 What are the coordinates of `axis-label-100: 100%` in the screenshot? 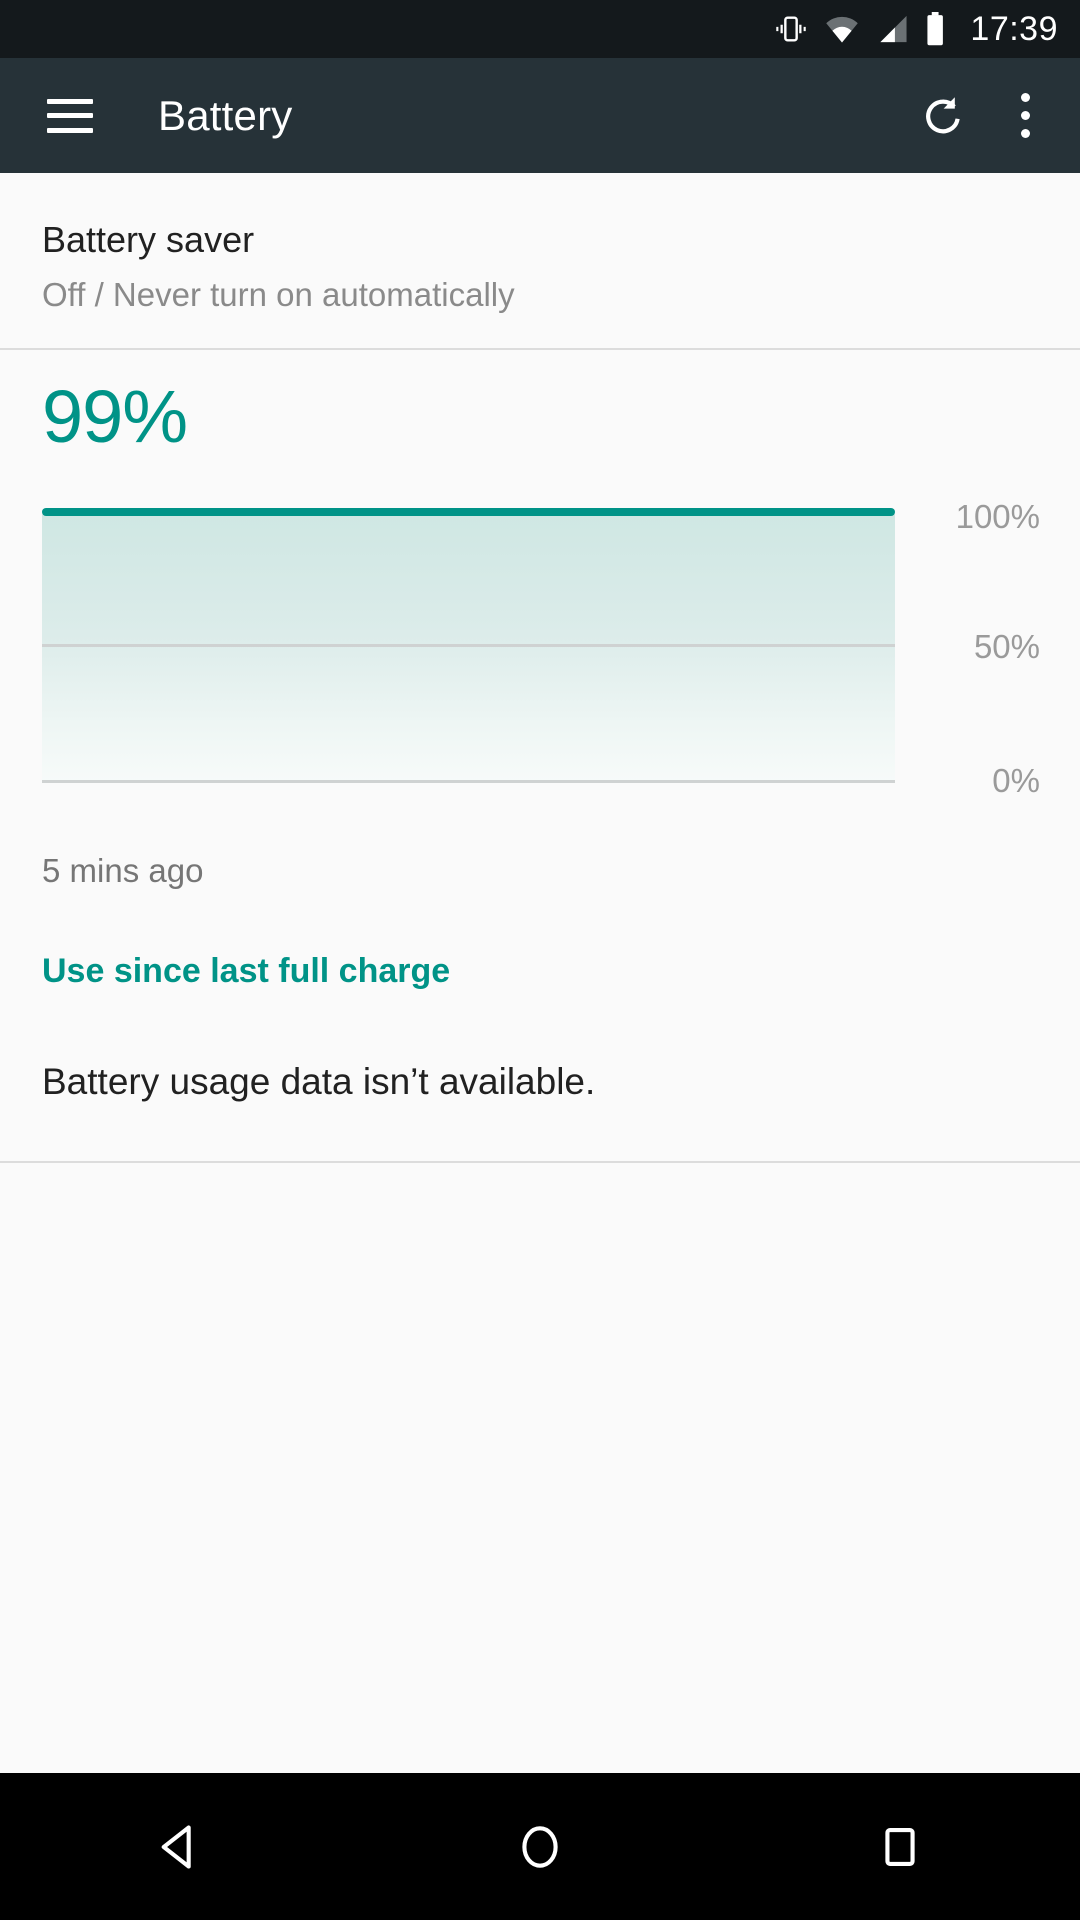 It's located at (997, 516).